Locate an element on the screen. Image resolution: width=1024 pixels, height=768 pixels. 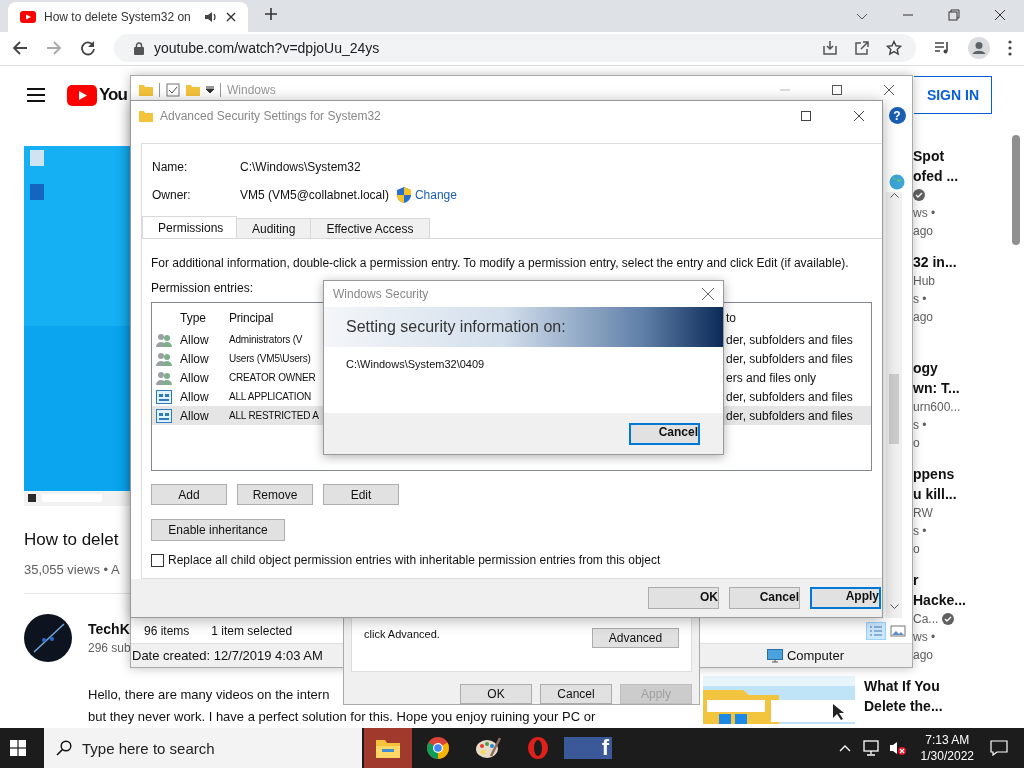
selection-count: 1 item selected is located at coordinates (252, 630).